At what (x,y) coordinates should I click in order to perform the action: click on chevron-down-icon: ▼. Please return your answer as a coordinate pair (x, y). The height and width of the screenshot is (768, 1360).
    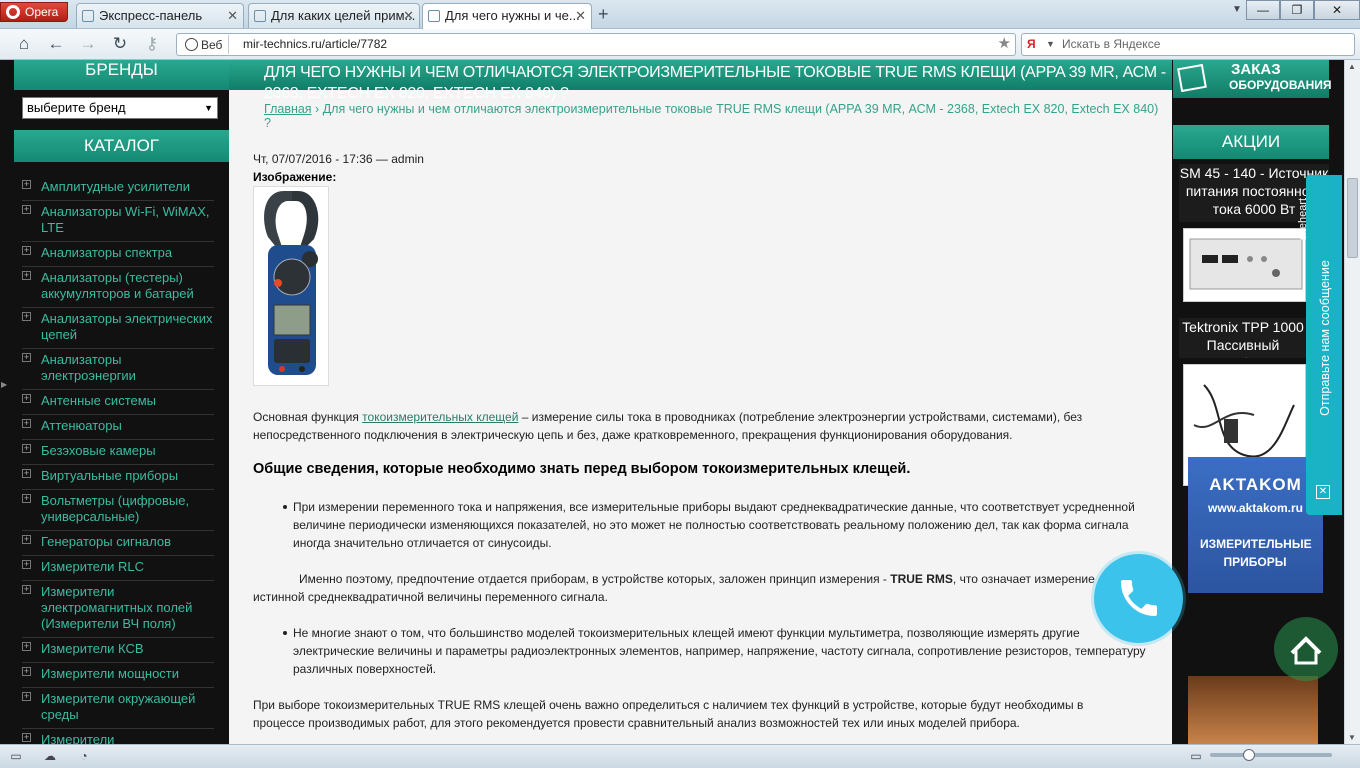
    Looking at the image, I should click on (1050, 44).